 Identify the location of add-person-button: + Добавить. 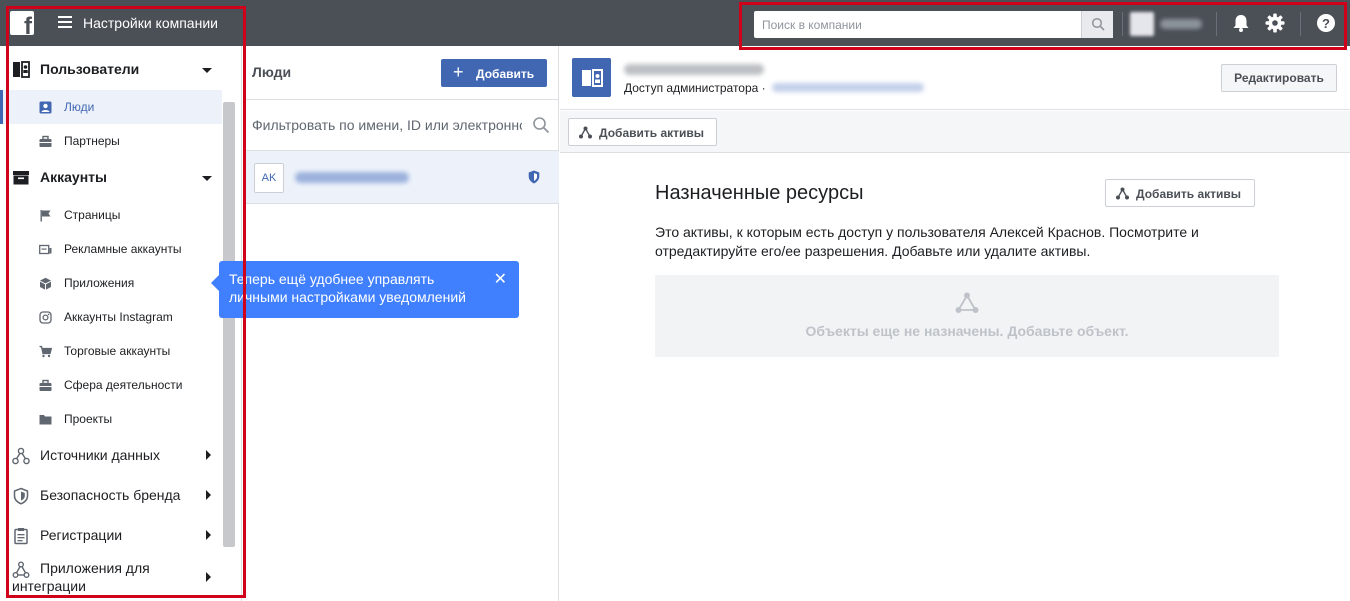
(494, 73).